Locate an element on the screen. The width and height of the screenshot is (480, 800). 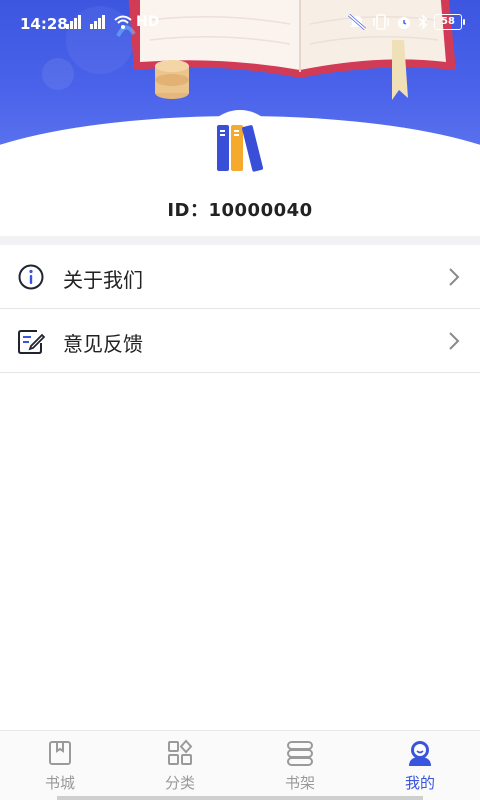
tab-bookshelf: 书架 is located at coordinates (300, 765).